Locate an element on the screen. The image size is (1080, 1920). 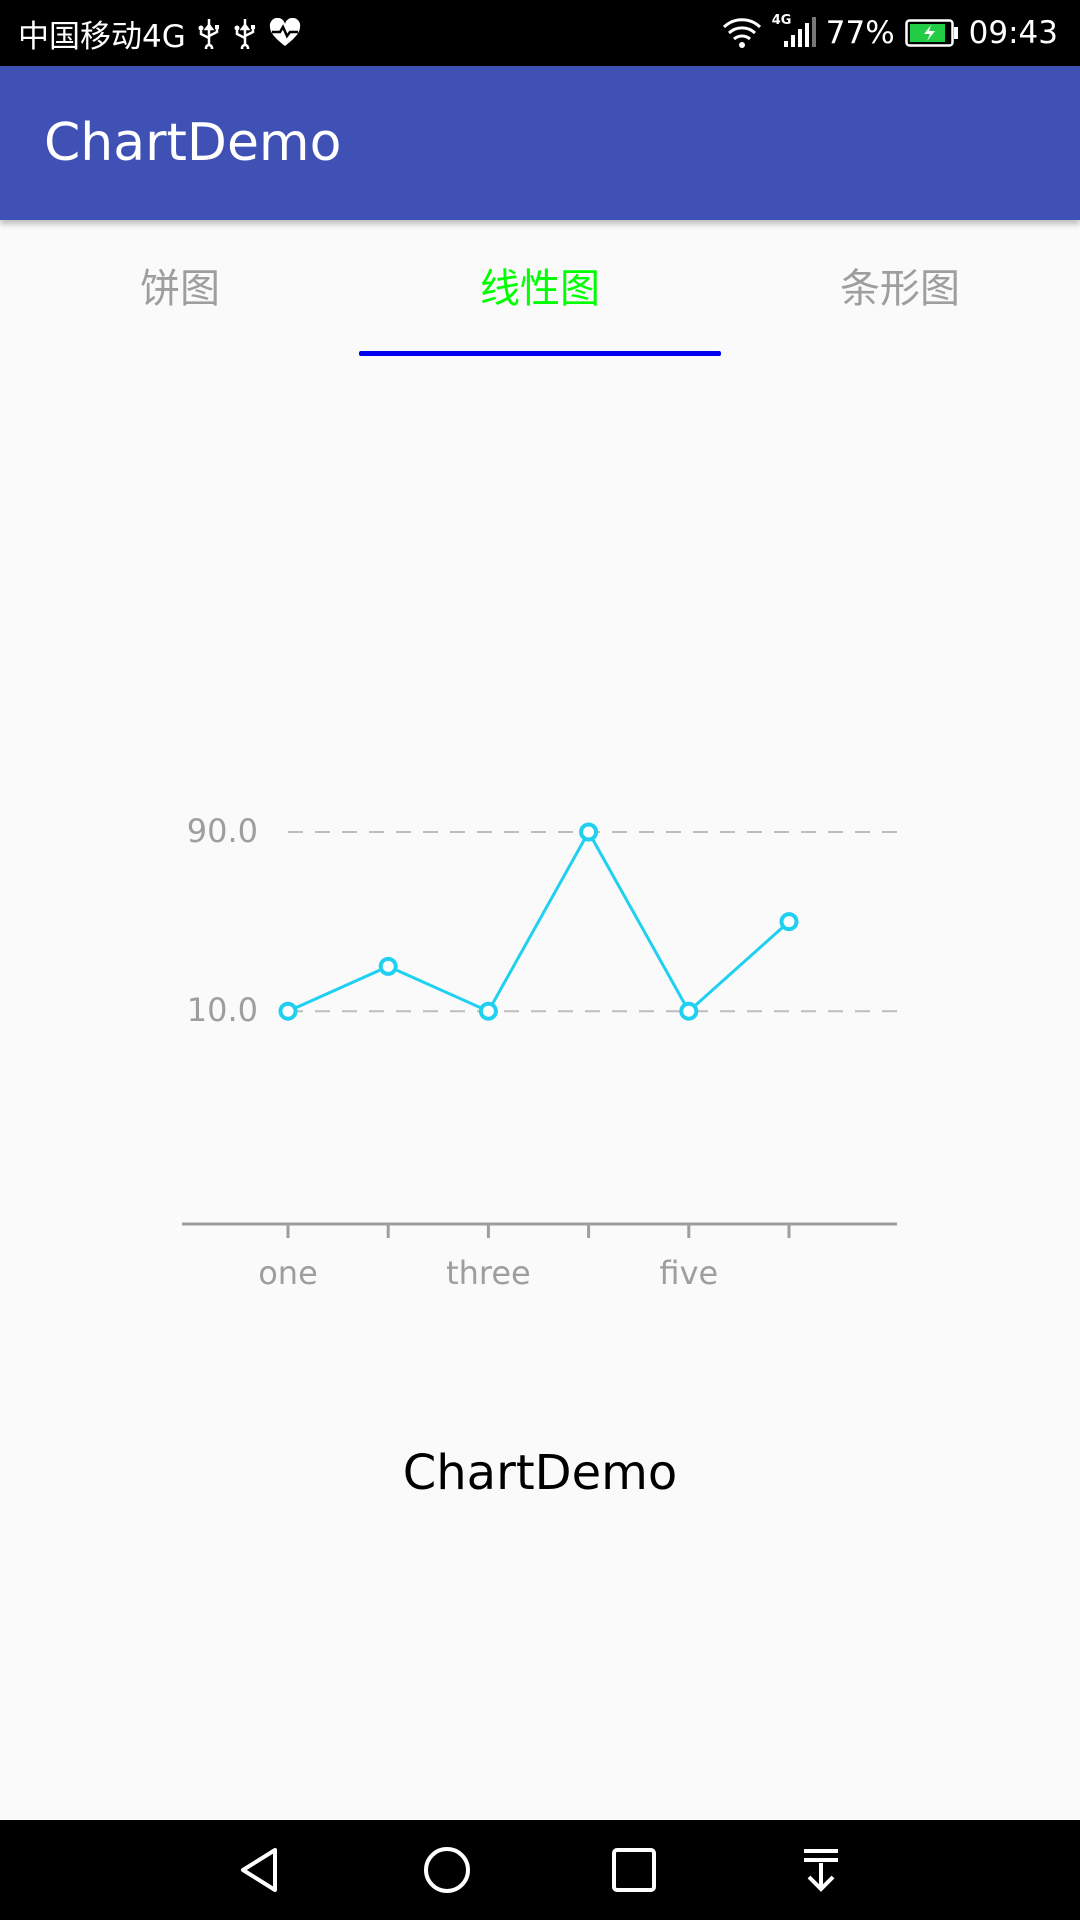
battery-level: 77% is located at coordinates (860, 33).